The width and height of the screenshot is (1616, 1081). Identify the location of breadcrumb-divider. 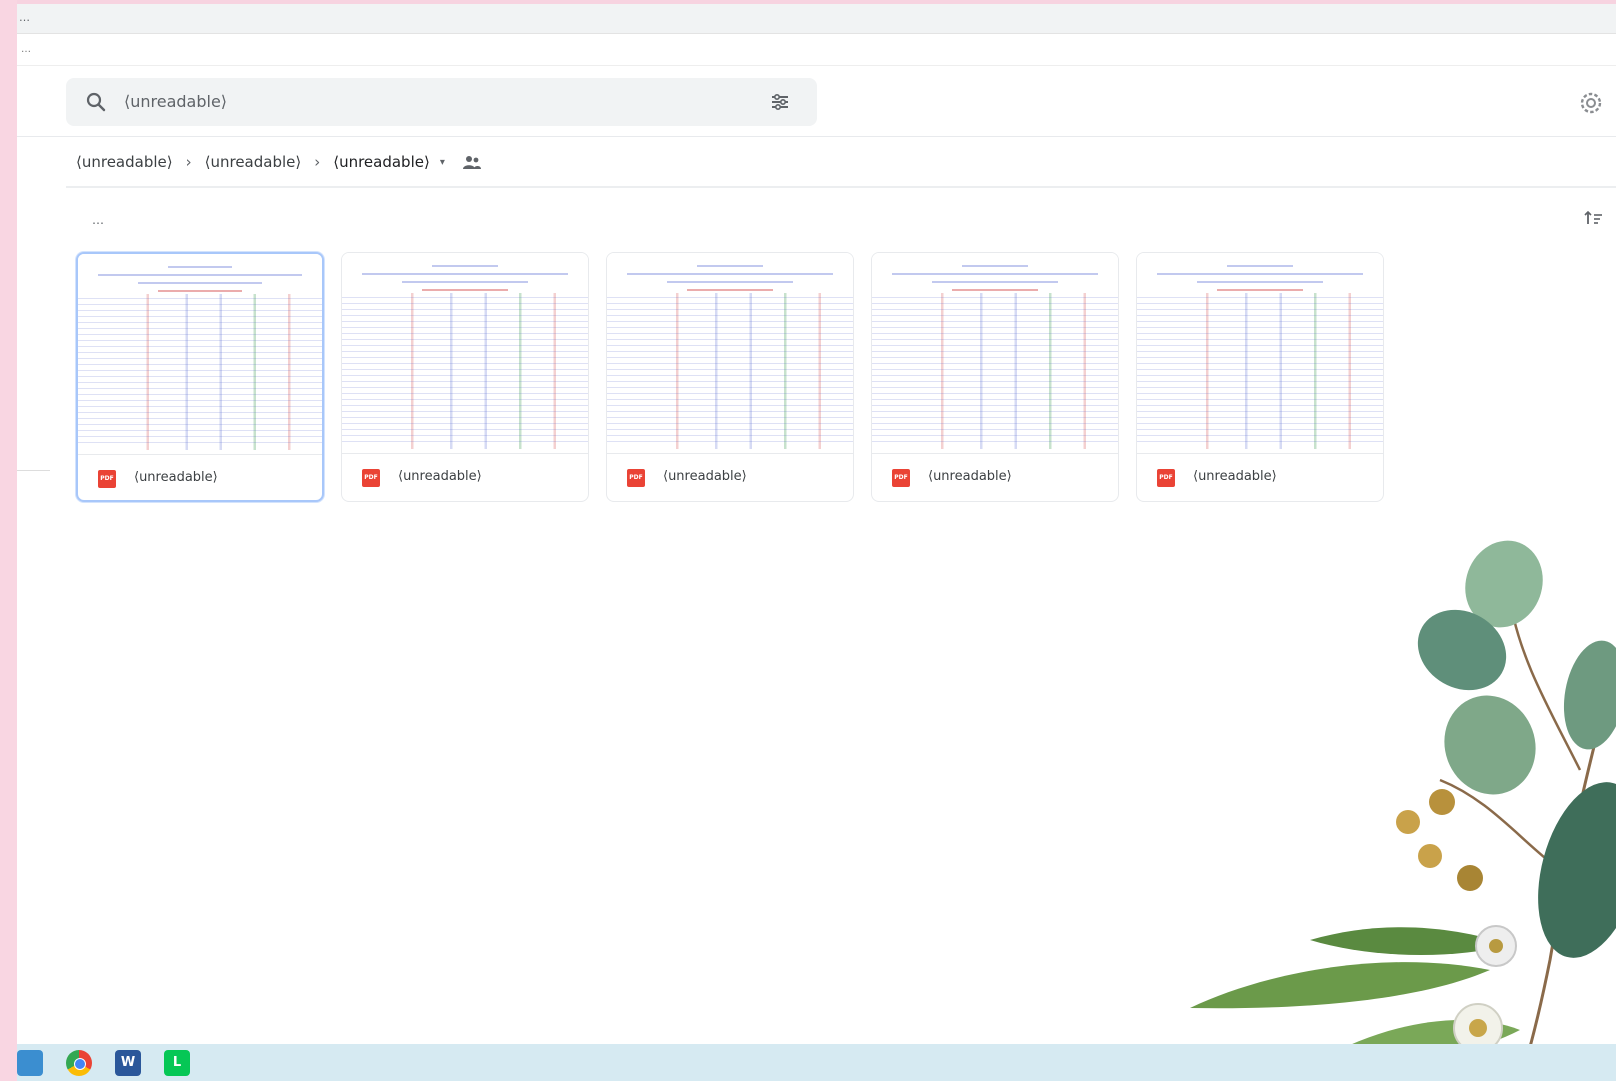
(841, 187).